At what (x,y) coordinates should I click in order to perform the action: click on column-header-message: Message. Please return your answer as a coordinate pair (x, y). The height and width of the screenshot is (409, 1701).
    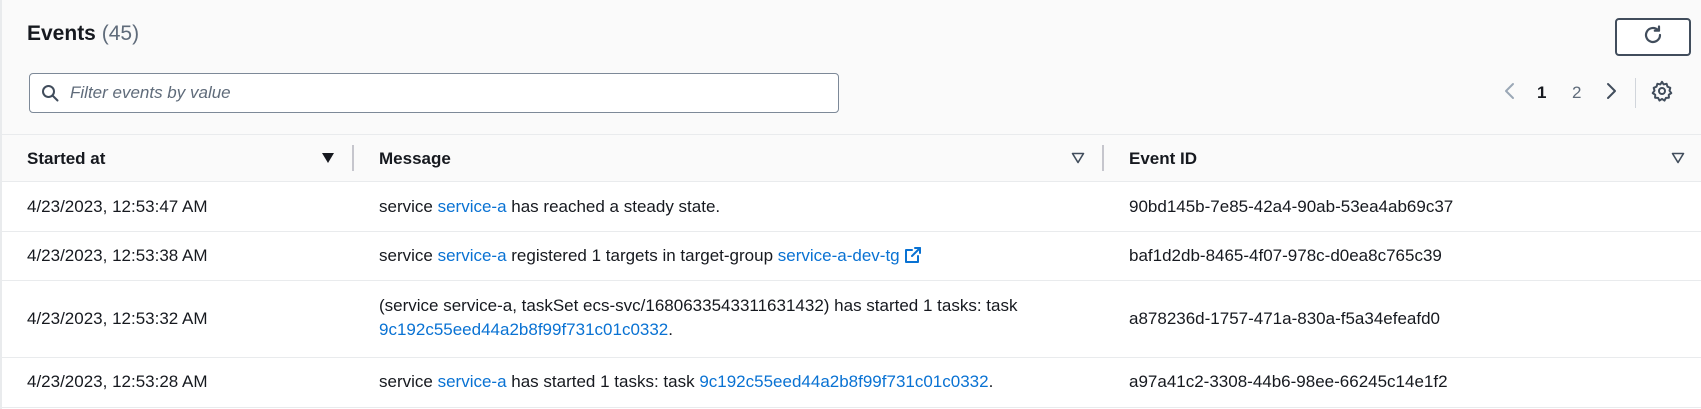
    Looking at the image, I should click on (415, 159).